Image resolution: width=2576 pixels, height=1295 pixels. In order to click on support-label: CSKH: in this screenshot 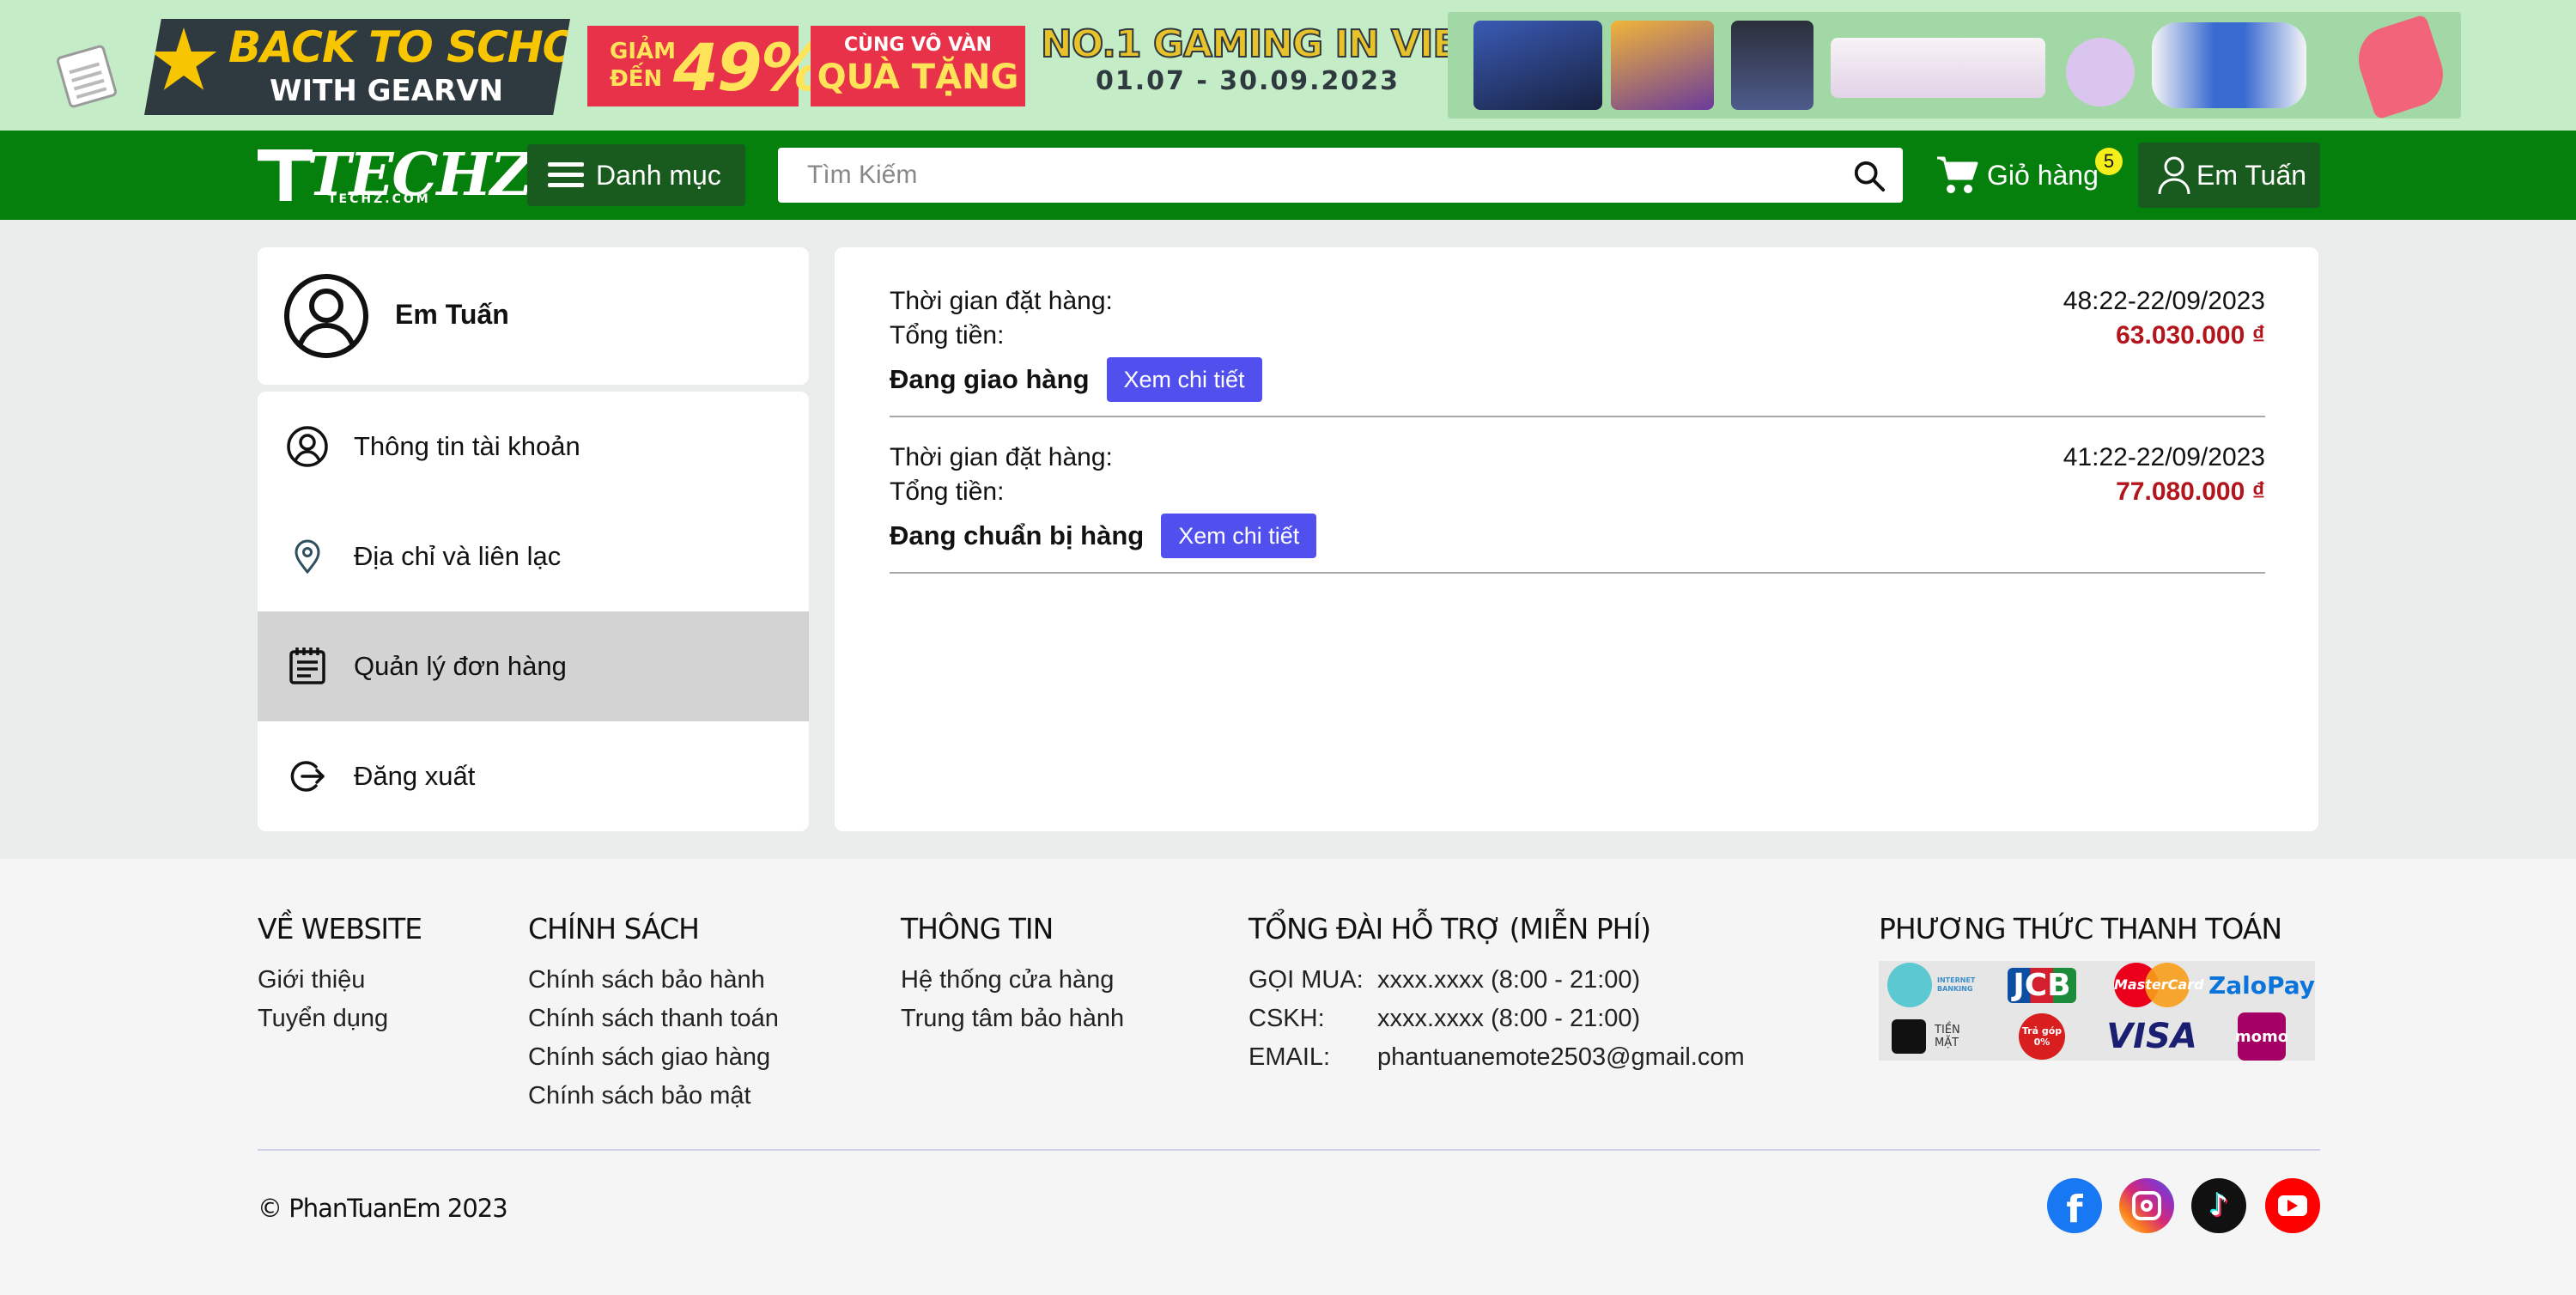, I will do `click(1287, 1018)`.